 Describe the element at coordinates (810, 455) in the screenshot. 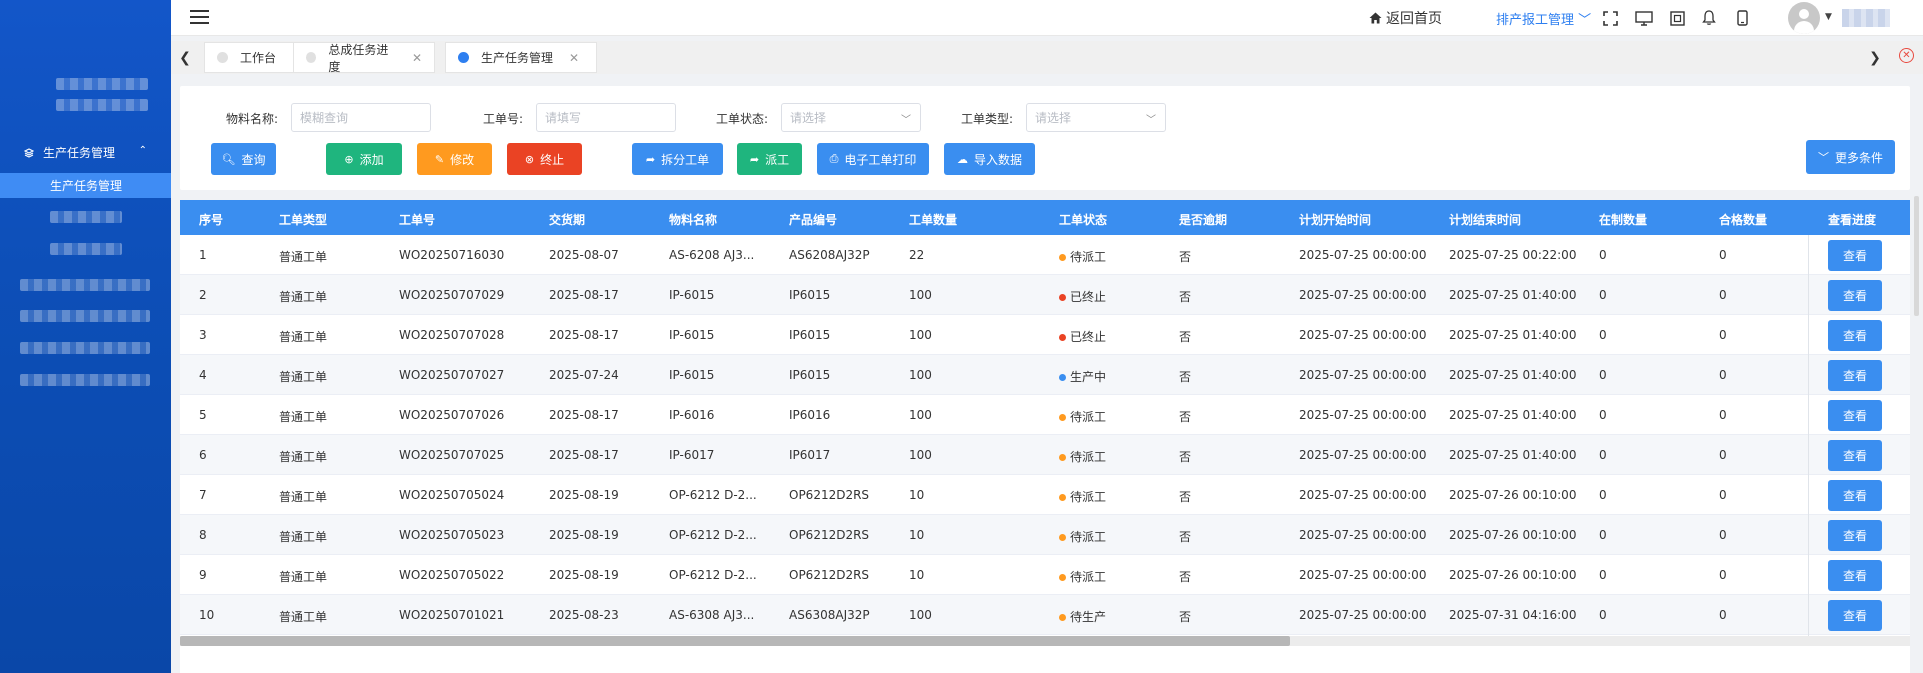

I see `cell-product: IP6017` at that location.